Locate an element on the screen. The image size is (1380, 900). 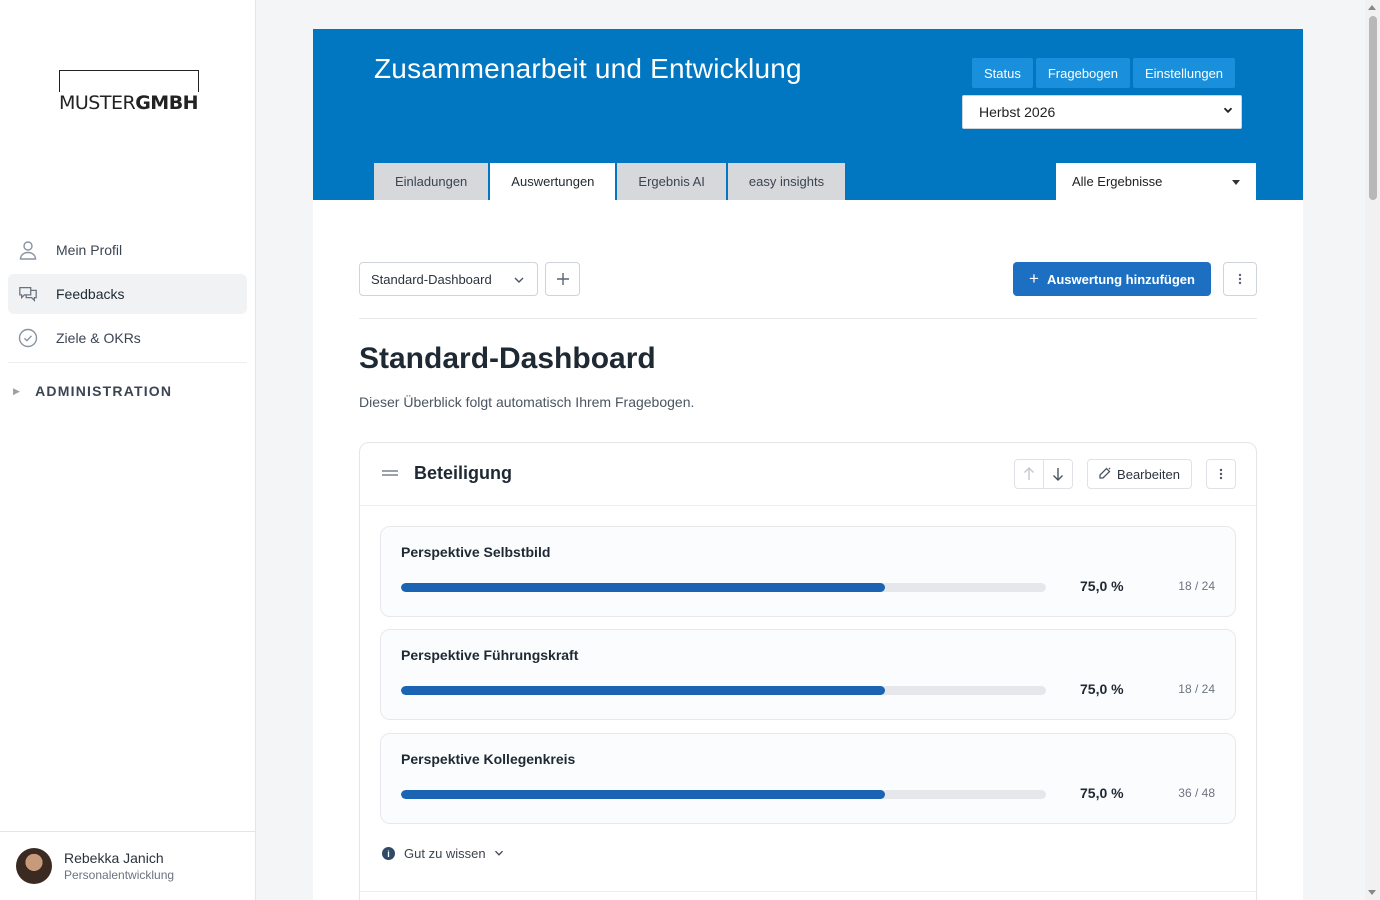
scroll-up-icon is located at coordinates (1372, 7).